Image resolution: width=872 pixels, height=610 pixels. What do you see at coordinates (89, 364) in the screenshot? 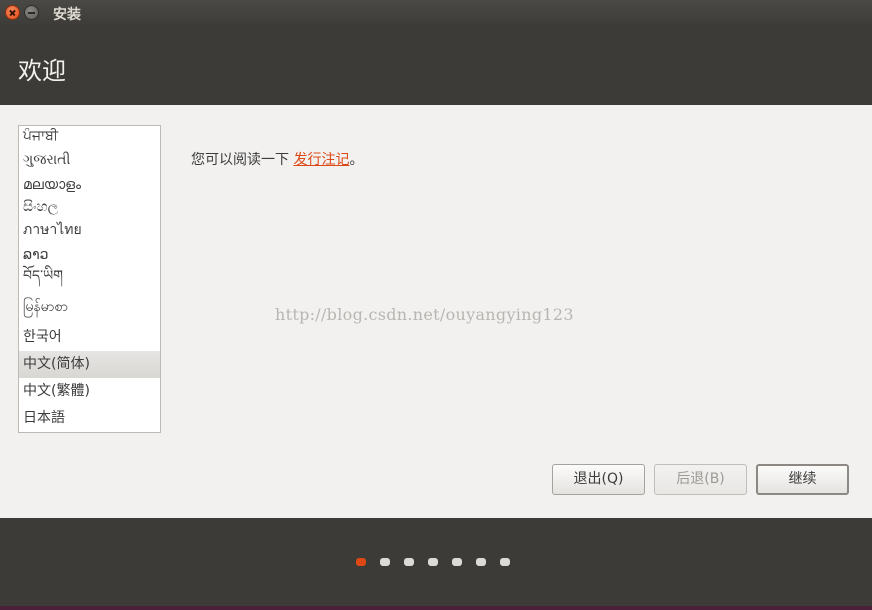
I see `language-item: 中文(简体)` at bounding box center [89, 364].